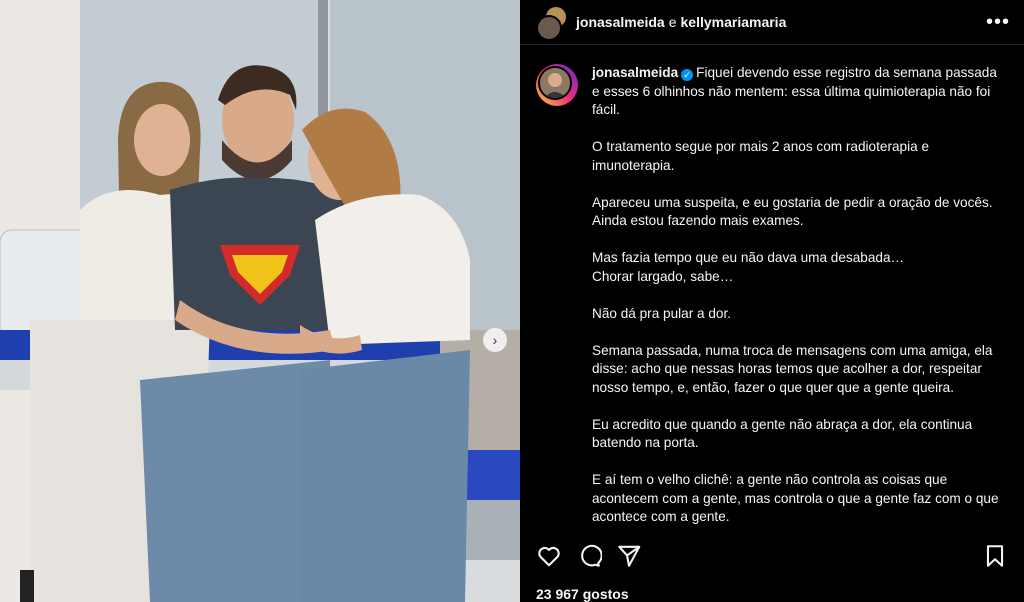  I want to click on caption-paragraph: Não dá pra pular a dor., so click(662, 313).